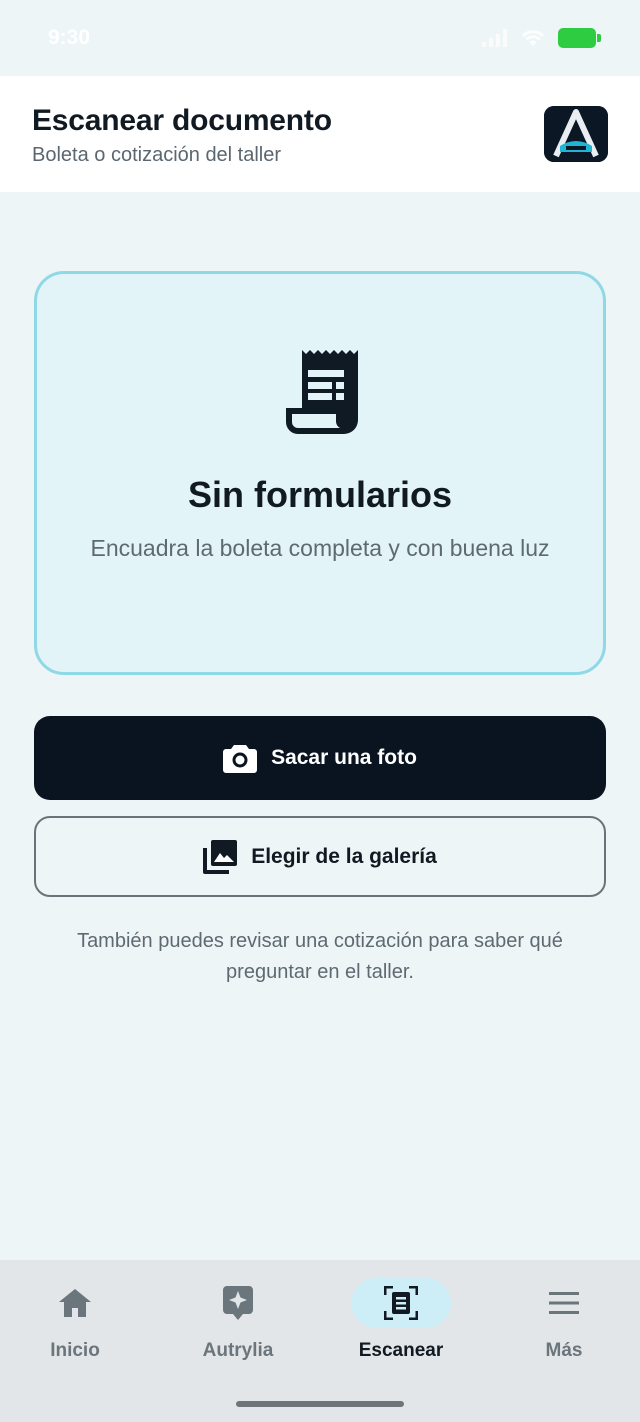  What do you see at coordinates (579, 38) in the screenshot?
I see `battery-icon` at bounding box center [579, 38].